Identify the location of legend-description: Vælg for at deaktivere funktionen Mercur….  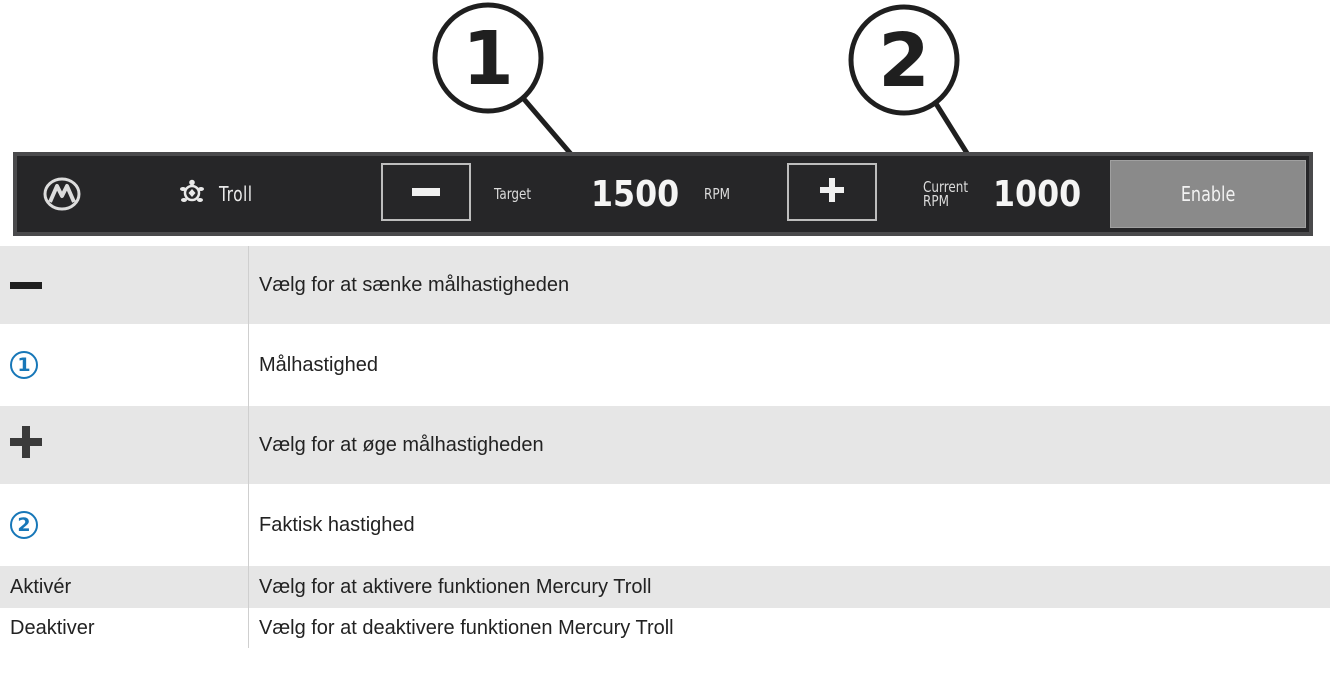
(789, 628).